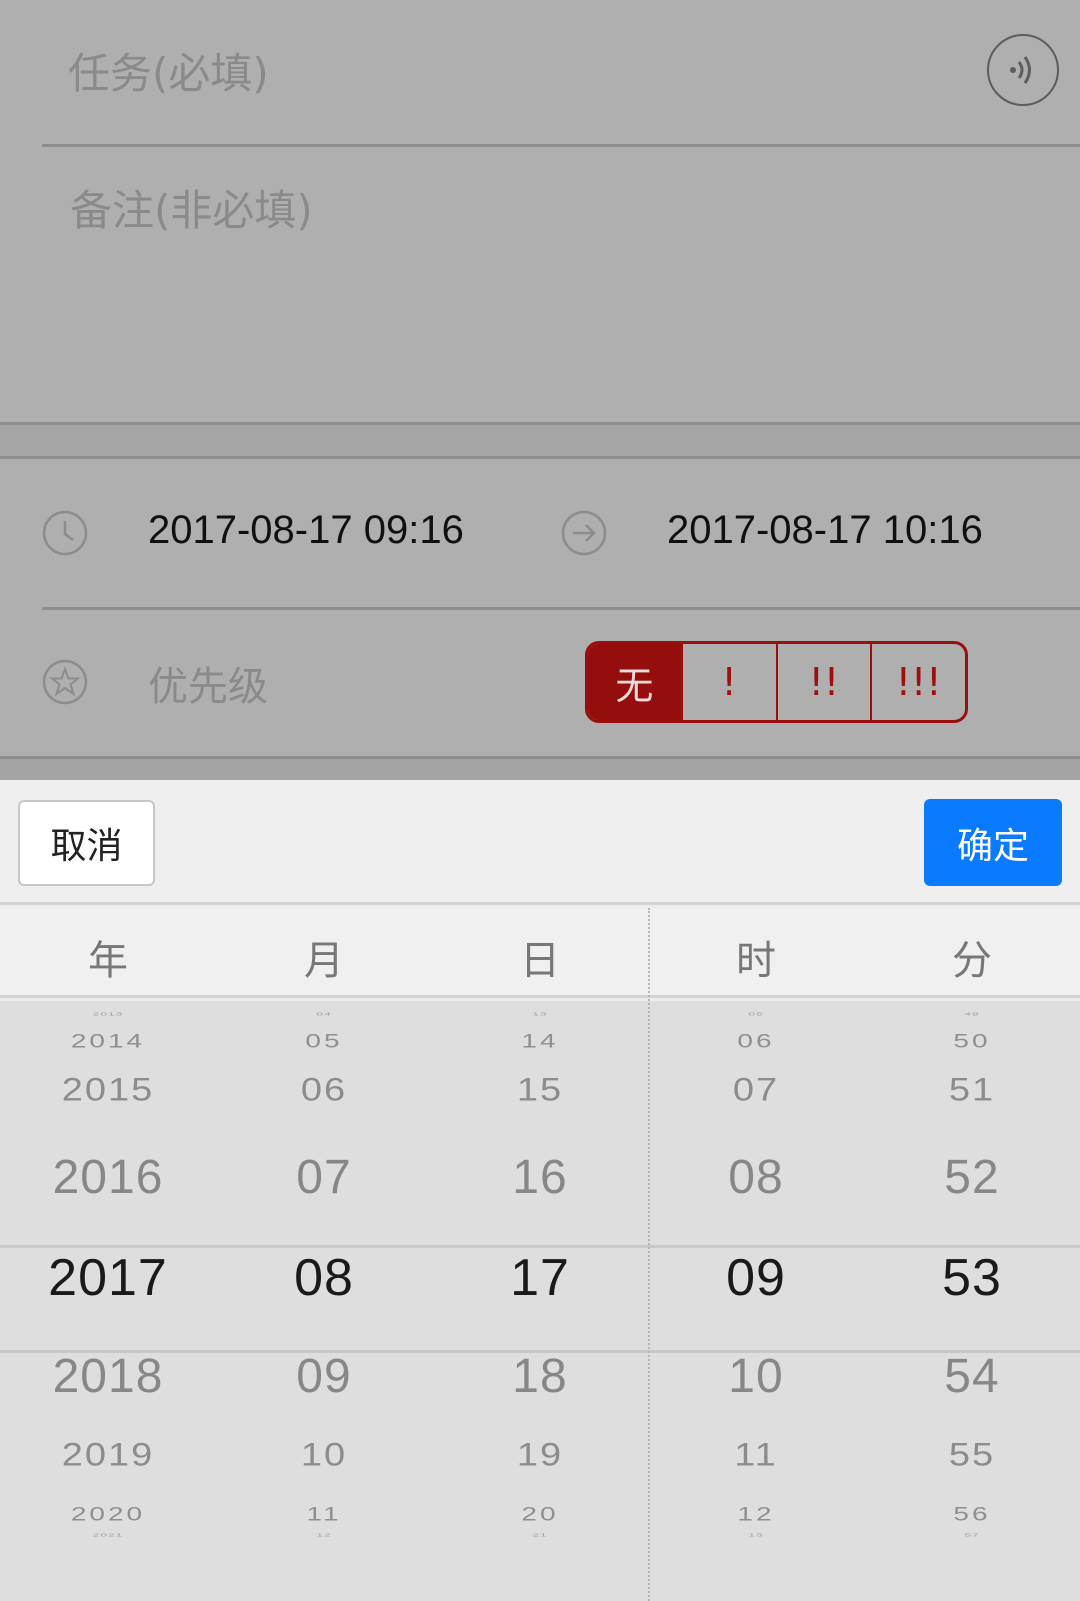 The width and height of the screenshot is (1080, 1601). I want to click on wheel-cell: 19, so click(540, 1455).